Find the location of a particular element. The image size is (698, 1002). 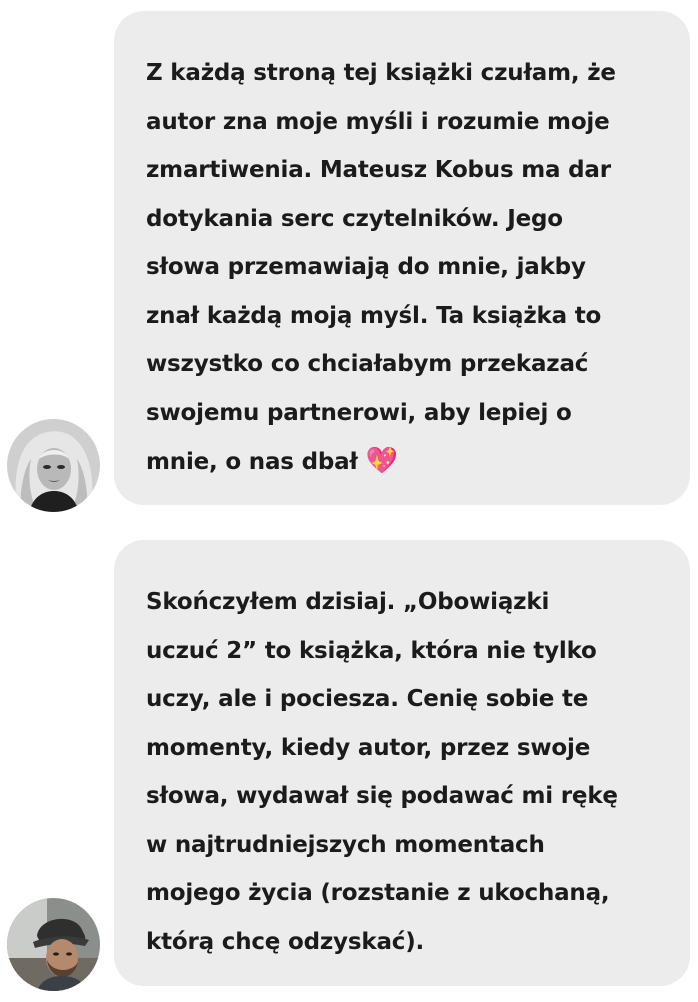

woman-avatar-icon is located at coordinates (53, 465).